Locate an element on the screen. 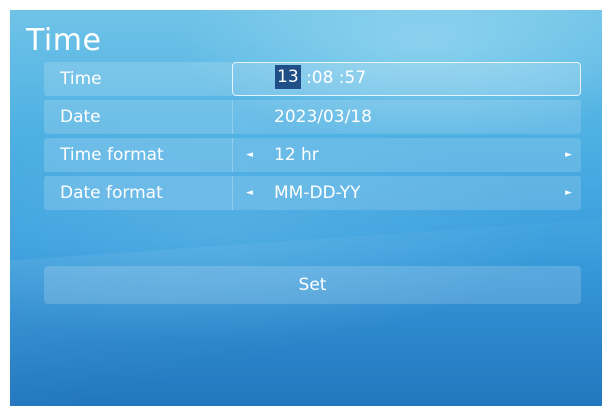 This screenshot has height=408, width=610. time-value: 13 :08 :57 is located at coordinates (320, 78).